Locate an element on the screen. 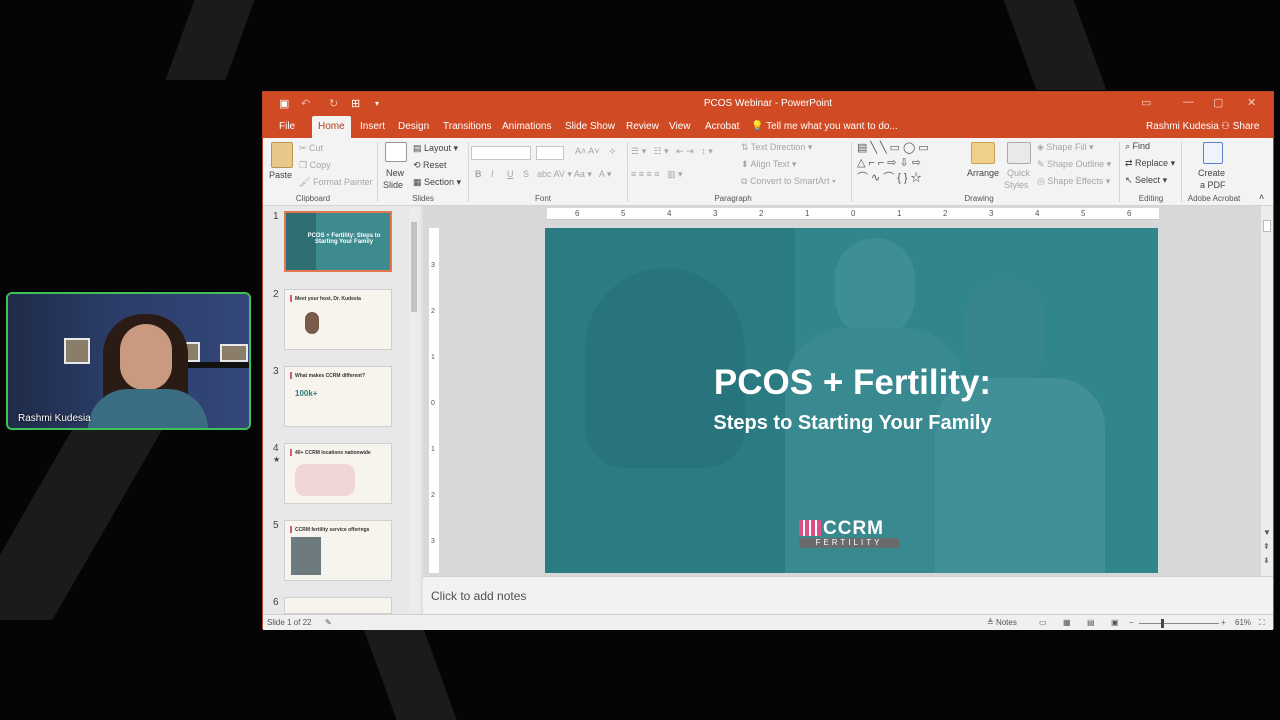  format-painter-button: 🖌 Format Painter is located at coordinates (335, 182).